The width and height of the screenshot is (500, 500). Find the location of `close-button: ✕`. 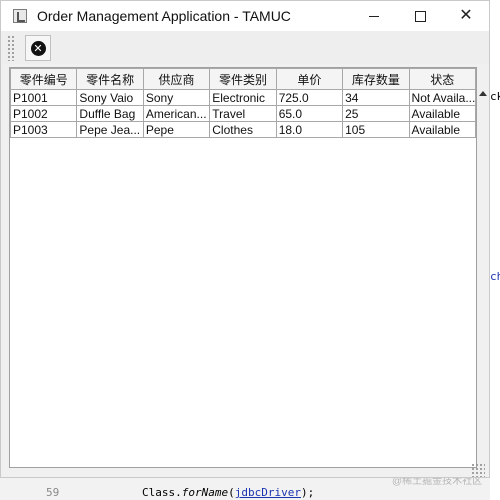

close-button: ✕ is located at coordinates (466, 16).